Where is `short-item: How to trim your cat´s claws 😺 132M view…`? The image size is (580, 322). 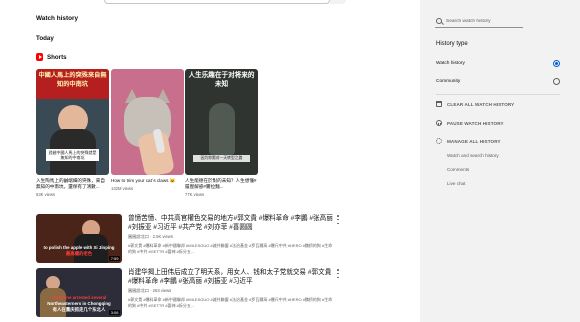 short-item: How to trim your cat´s claws 😺 132M view… is located at coordinates (147, 130).